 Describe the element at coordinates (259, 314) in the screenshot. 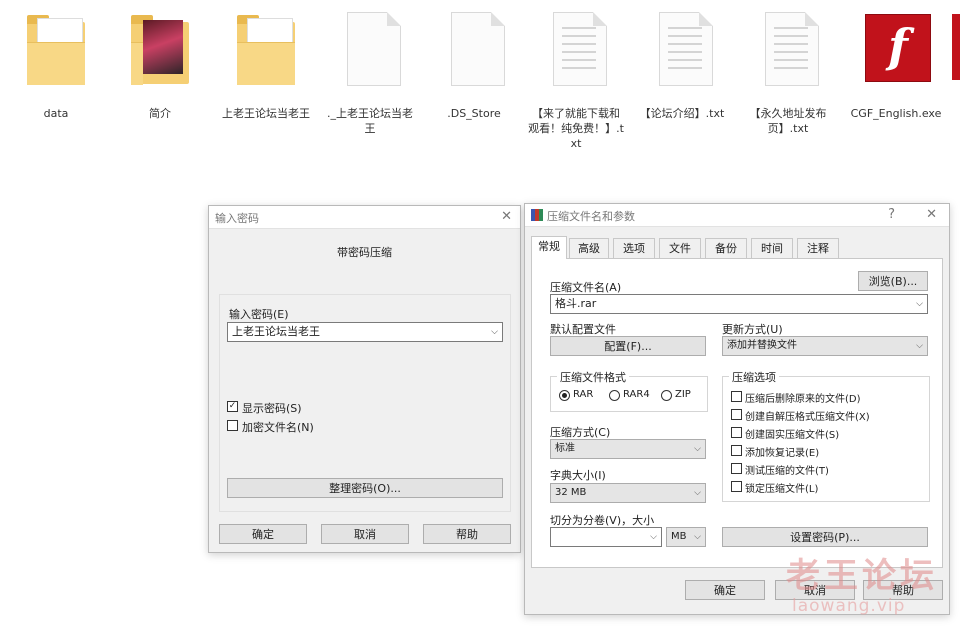

I see `password-label: 输入密码(E)` at that location.